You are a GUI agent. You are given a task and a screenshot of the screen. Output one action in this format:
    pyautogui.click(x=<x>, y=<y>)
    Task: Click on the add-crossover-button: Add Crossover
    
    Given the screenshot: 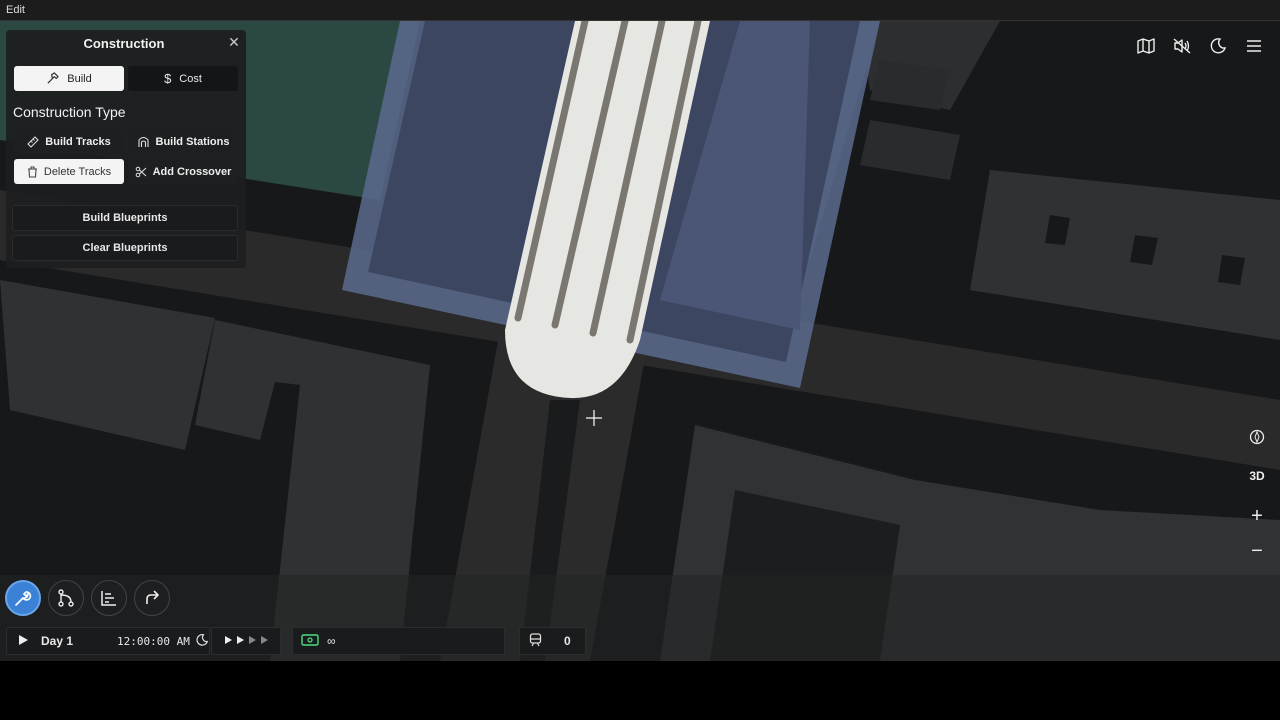 What is the action you would take?
    pyautogui.click(x=183, y=171)
    